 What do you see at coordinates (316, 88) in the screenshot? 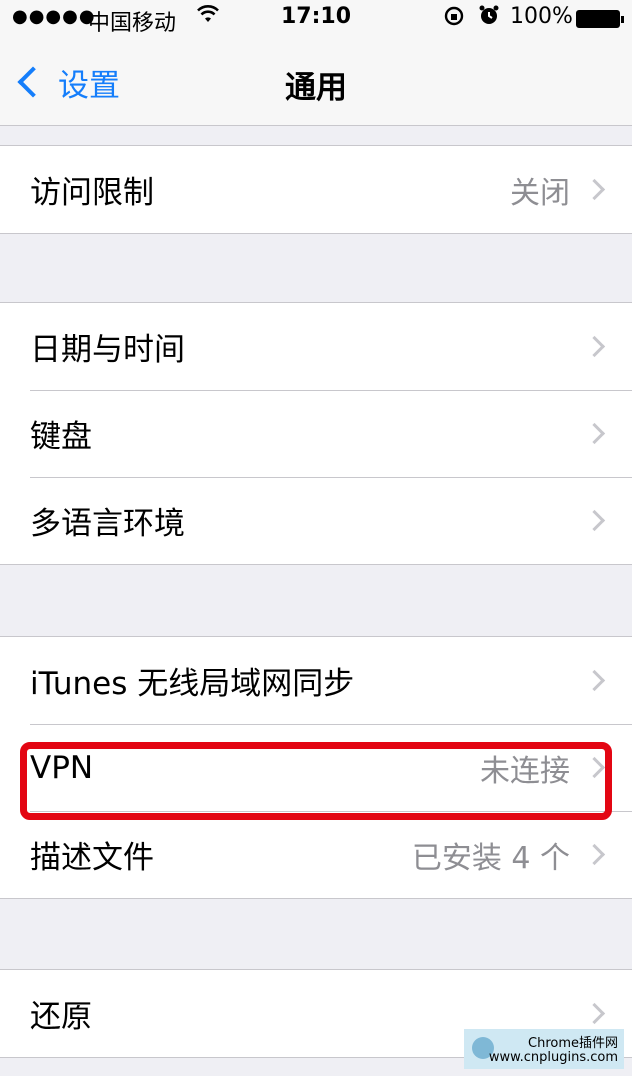
I see `page-title: 通用` at bounding box center [316, 88].